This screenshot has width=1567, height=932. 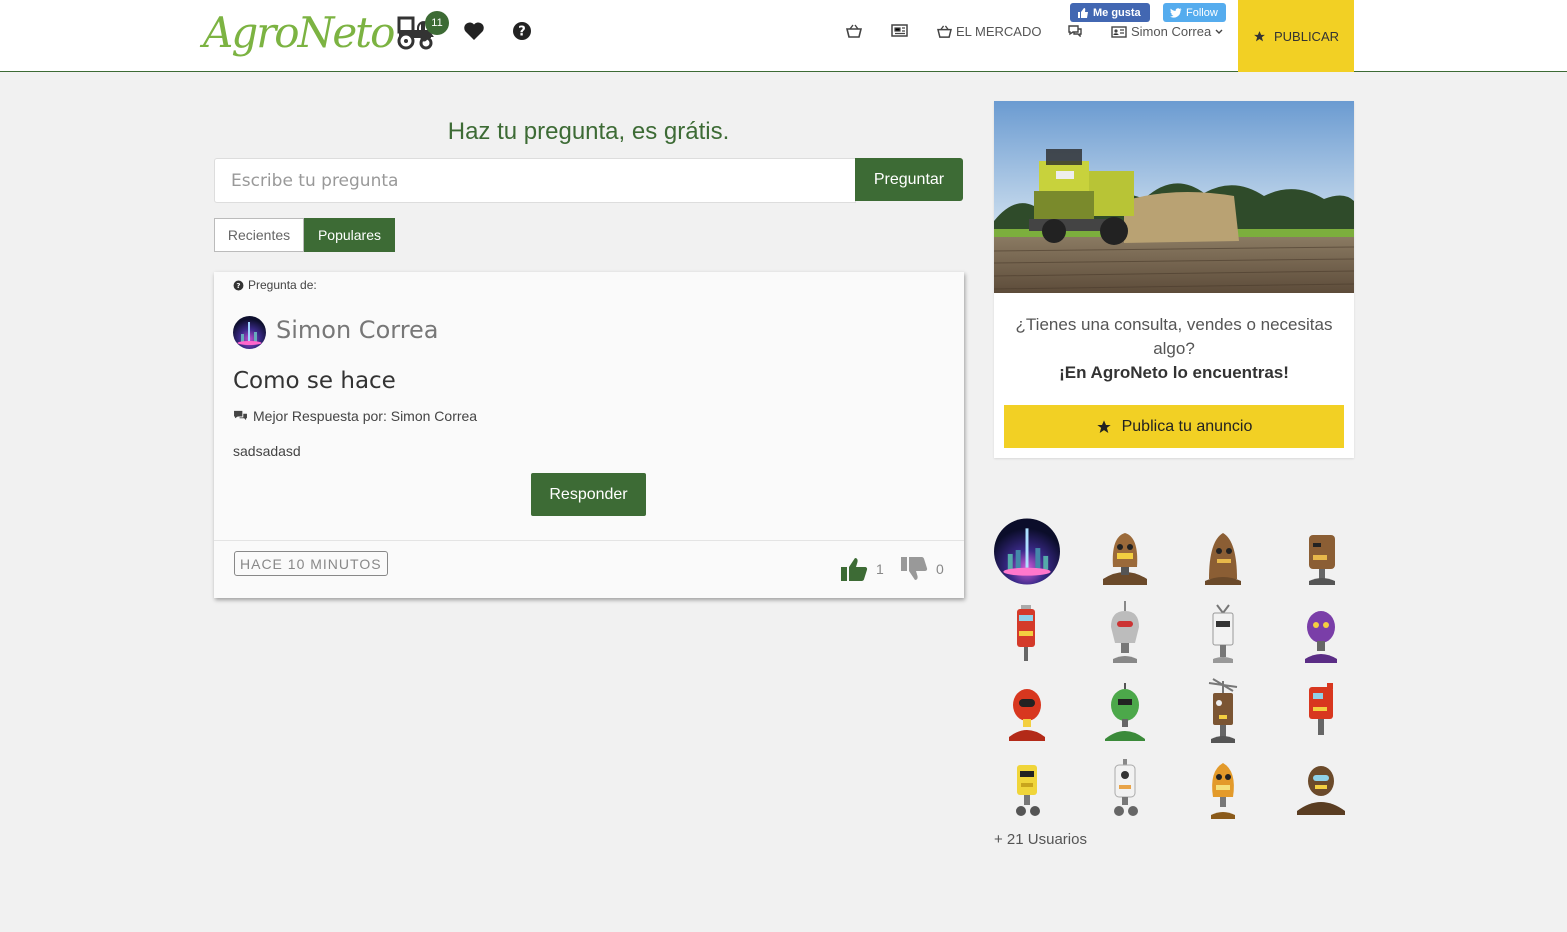 What do you see at coordinates (1321, 633) in the screenshot?
I see `robot-purple-avatar` at bounding box center [1321, 633].